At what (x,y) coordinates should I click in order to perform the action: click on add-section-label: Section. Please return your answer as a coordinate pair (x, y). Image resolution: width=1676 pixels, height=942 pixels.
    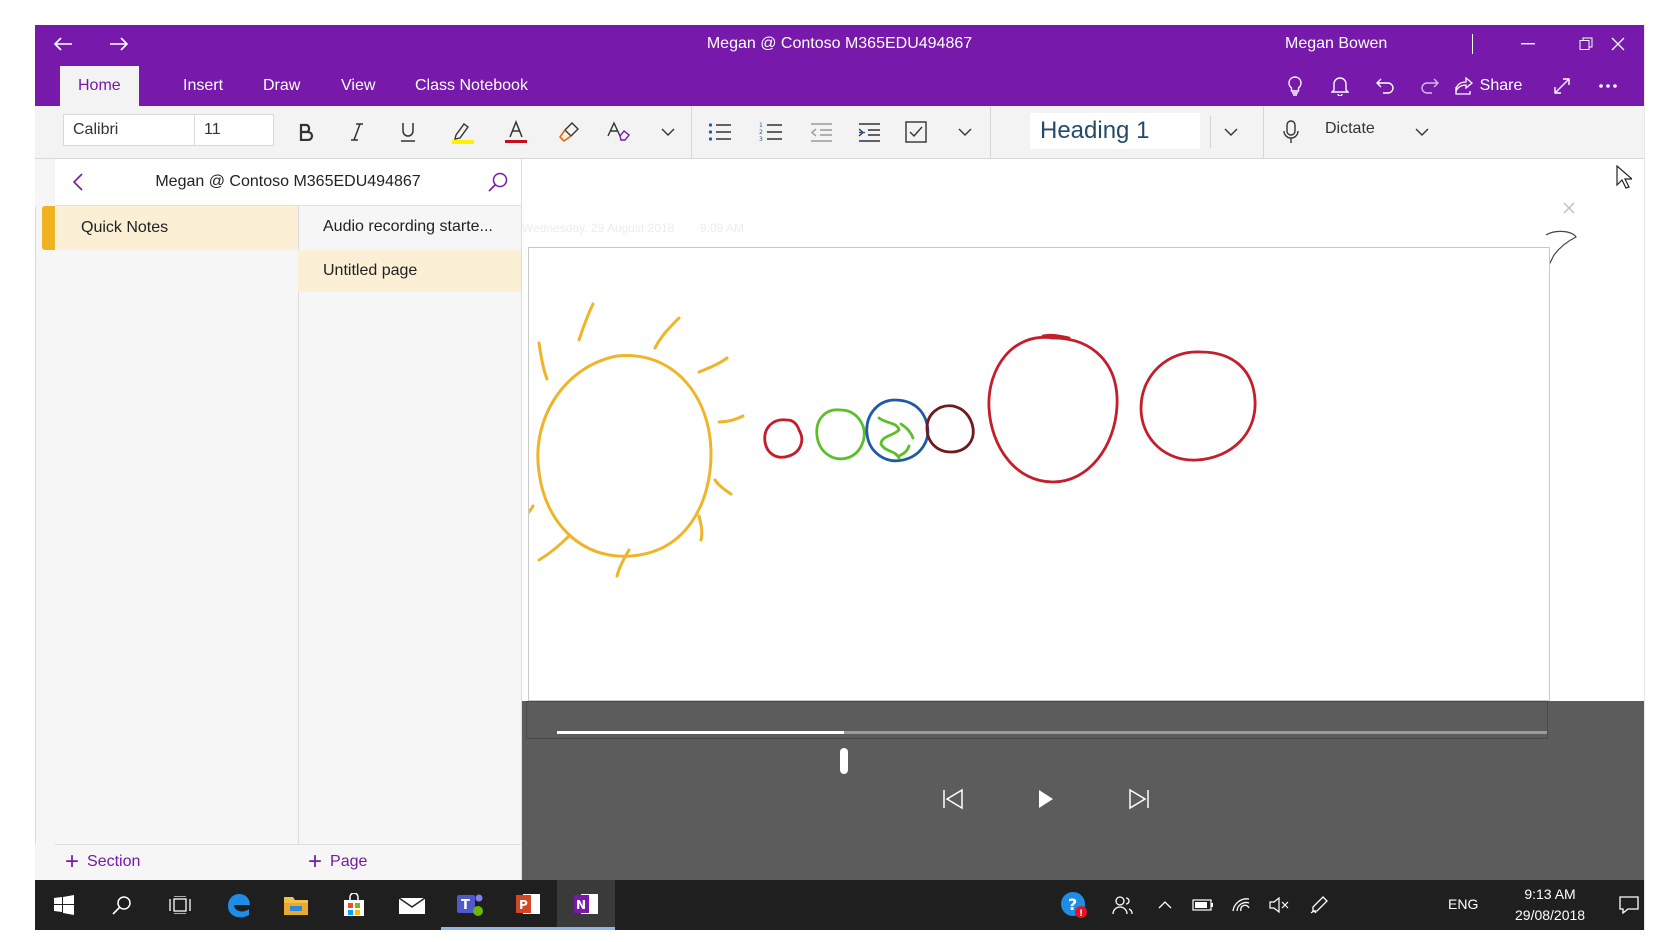
    Looking at the image, I should click on (114, 861).